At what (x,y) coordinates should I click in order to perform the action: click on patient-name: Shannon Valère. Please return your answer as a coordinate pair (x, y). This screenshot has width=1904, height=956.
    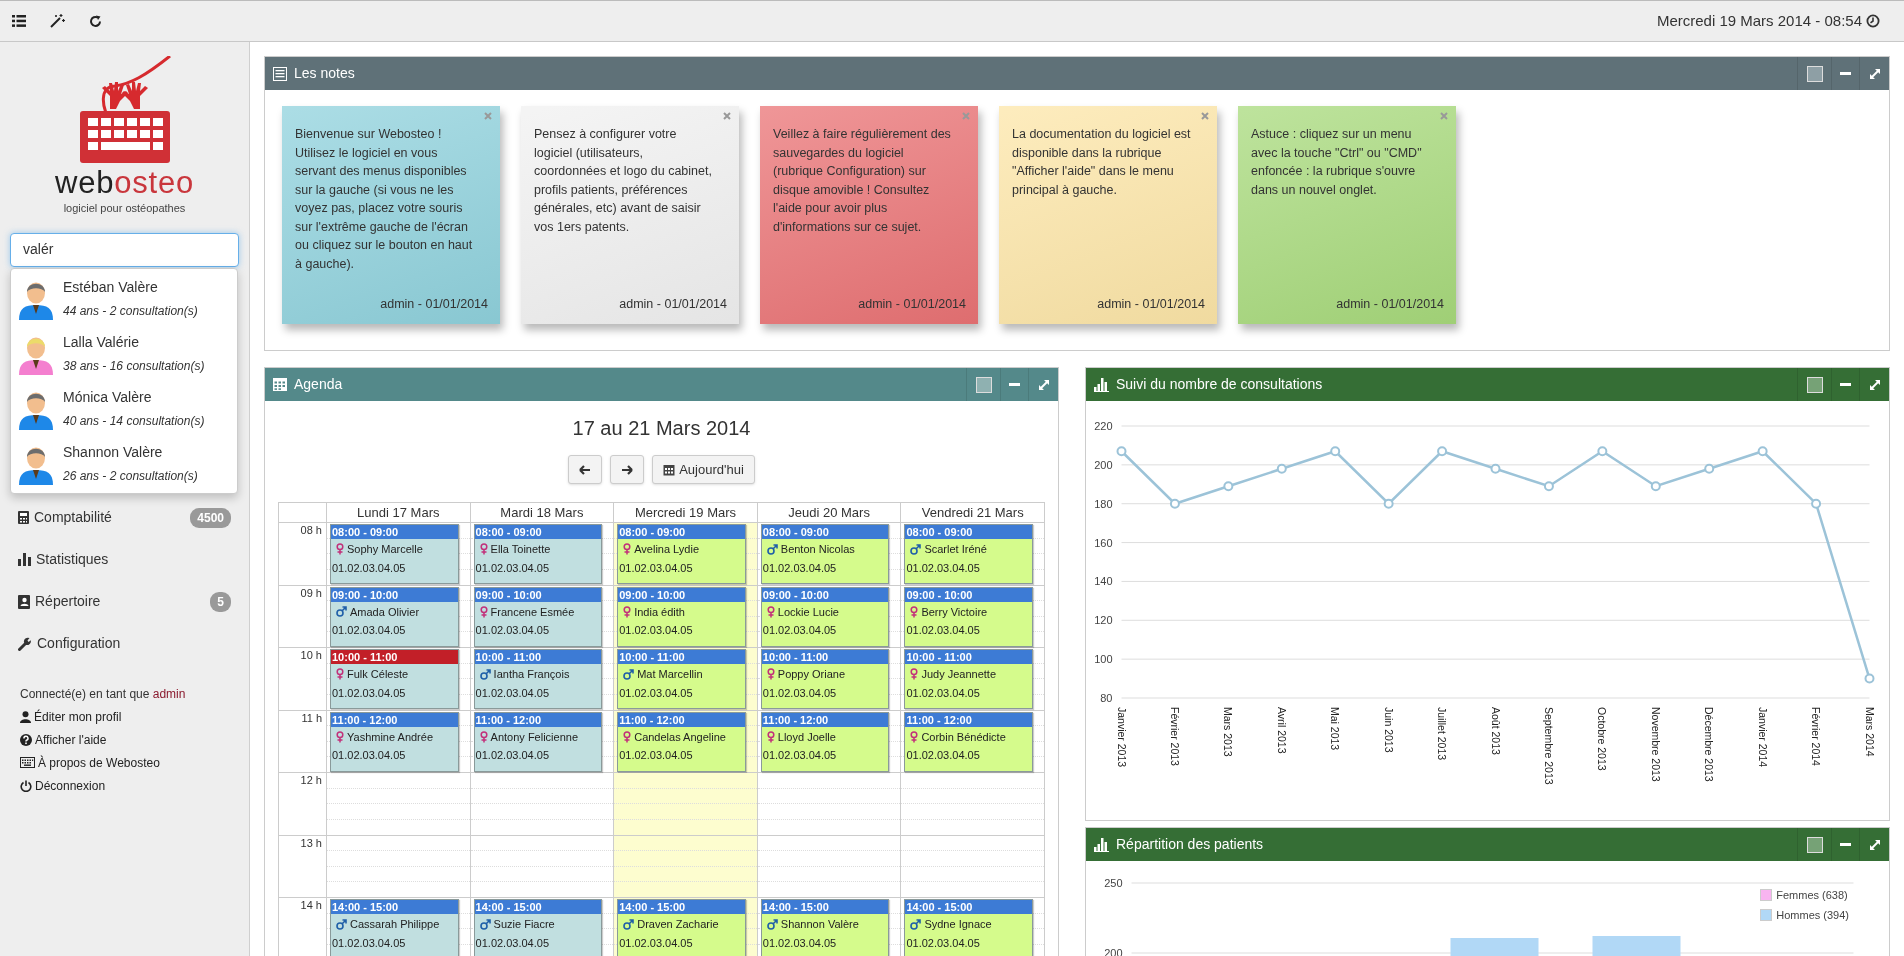
    Looking at the image, I should click on (819, 924).